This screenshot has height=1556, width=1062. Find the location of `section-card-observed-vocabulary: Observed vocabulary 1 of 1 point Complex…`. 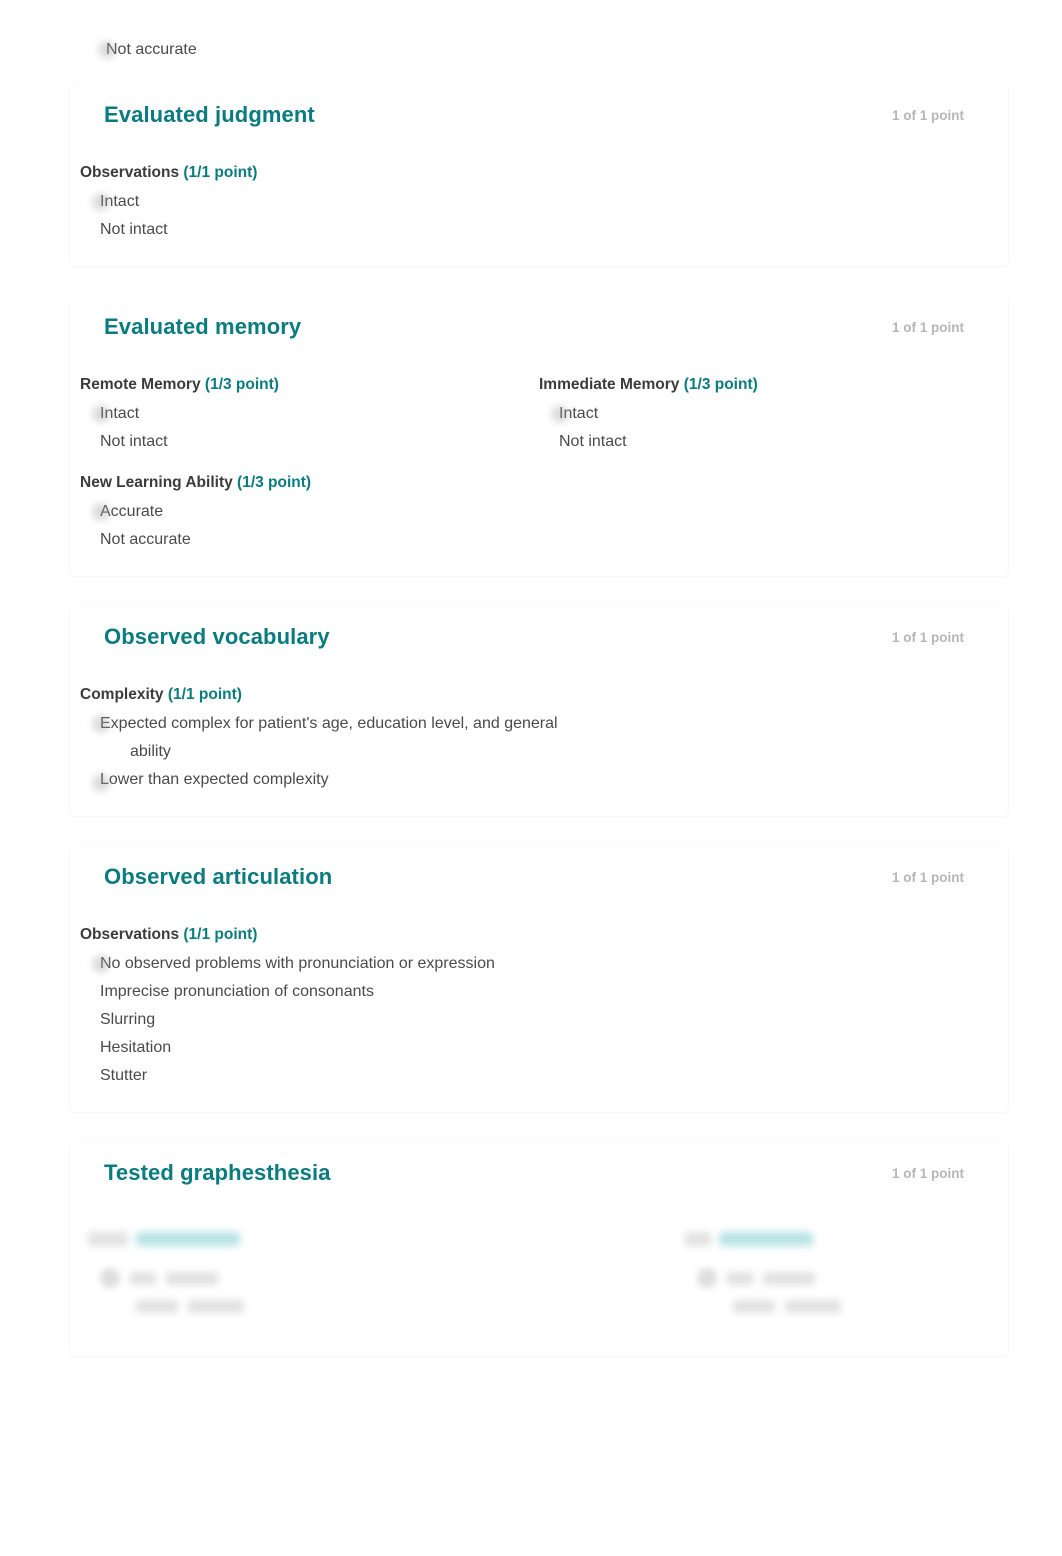

section-card-observed-vocabulary: Observed vocabulary 1 of 1 point Complex… is located at coordinates (539, 710).